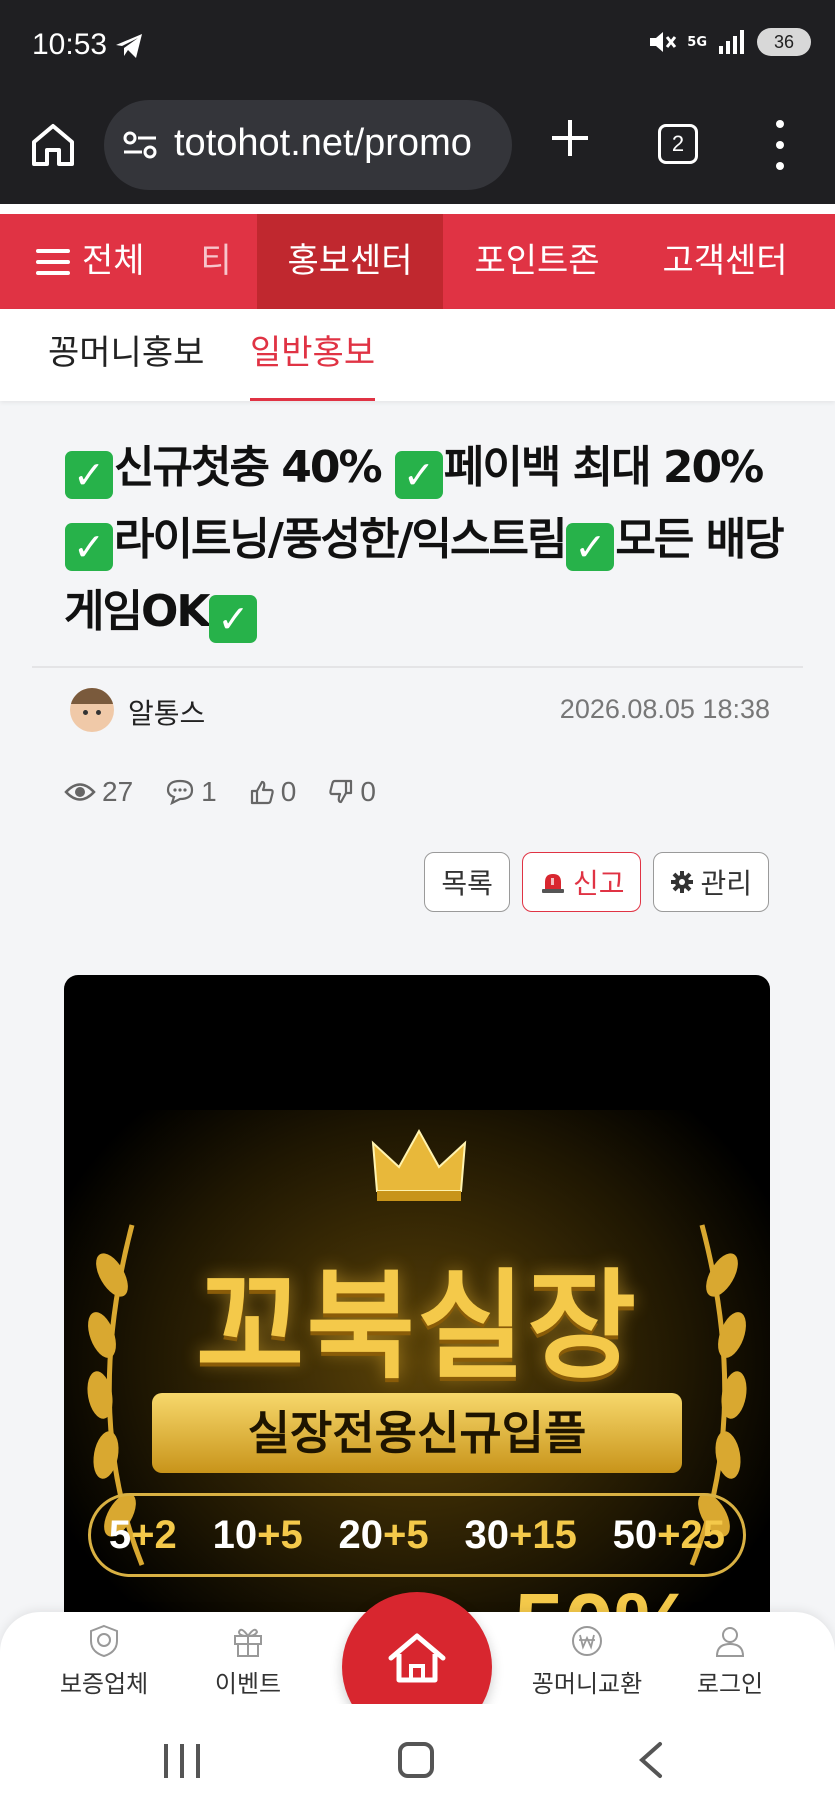 Image resolution: width=835 pixels, height=1809 pixels. I want to click on list-button-label: 목록, so click(467, 883).